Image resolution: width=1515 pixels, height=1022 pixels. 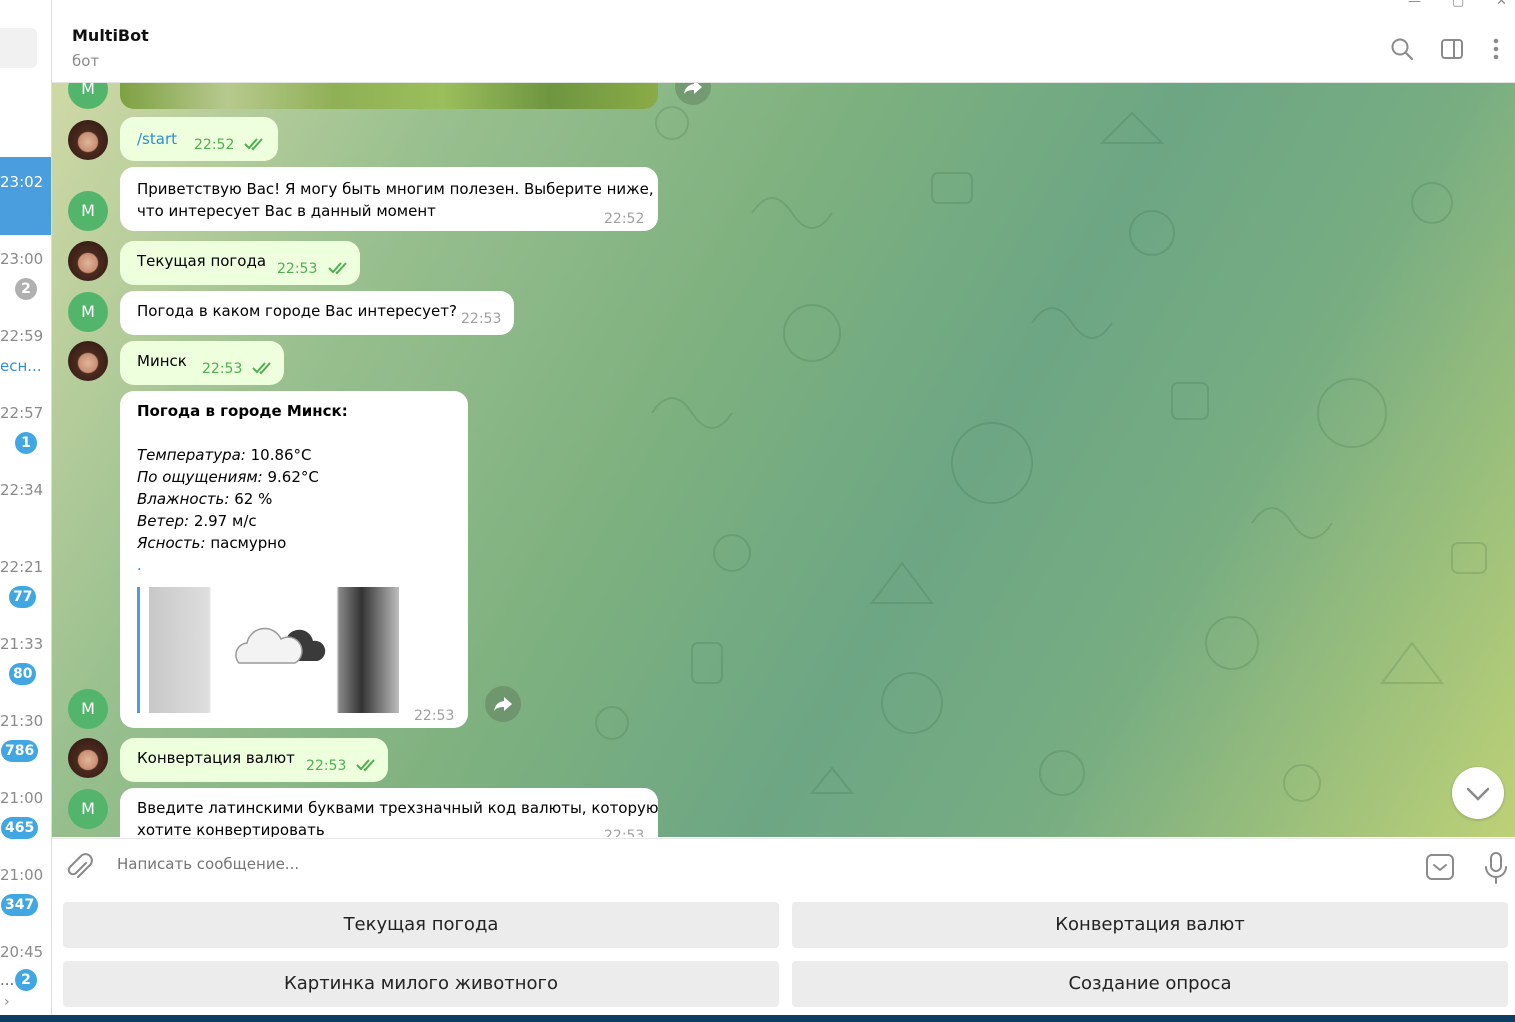 I want to click on unread-badge: 80, so click(x=23, y=674).